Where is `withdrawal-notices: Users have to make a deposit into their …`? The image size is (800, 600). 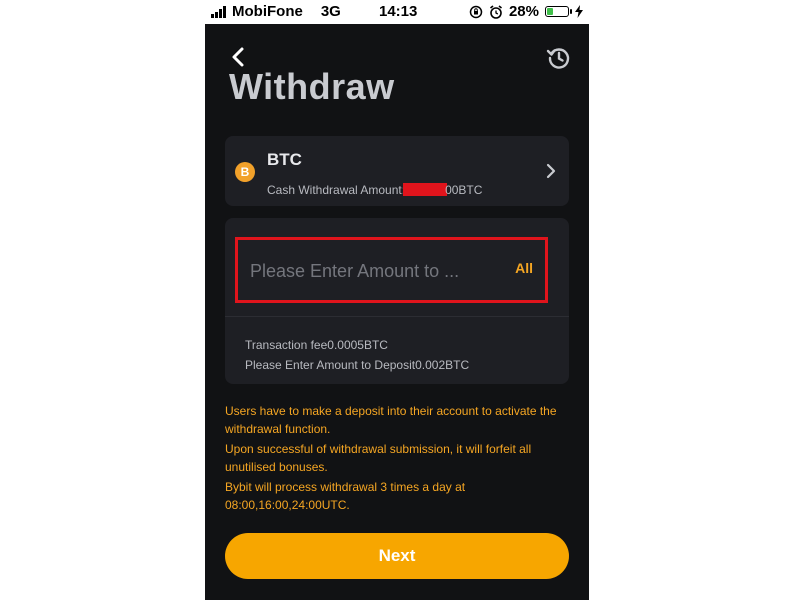 withdrawal-notices: Users have to make a deposit into their … is located at coordinates (400, 459).